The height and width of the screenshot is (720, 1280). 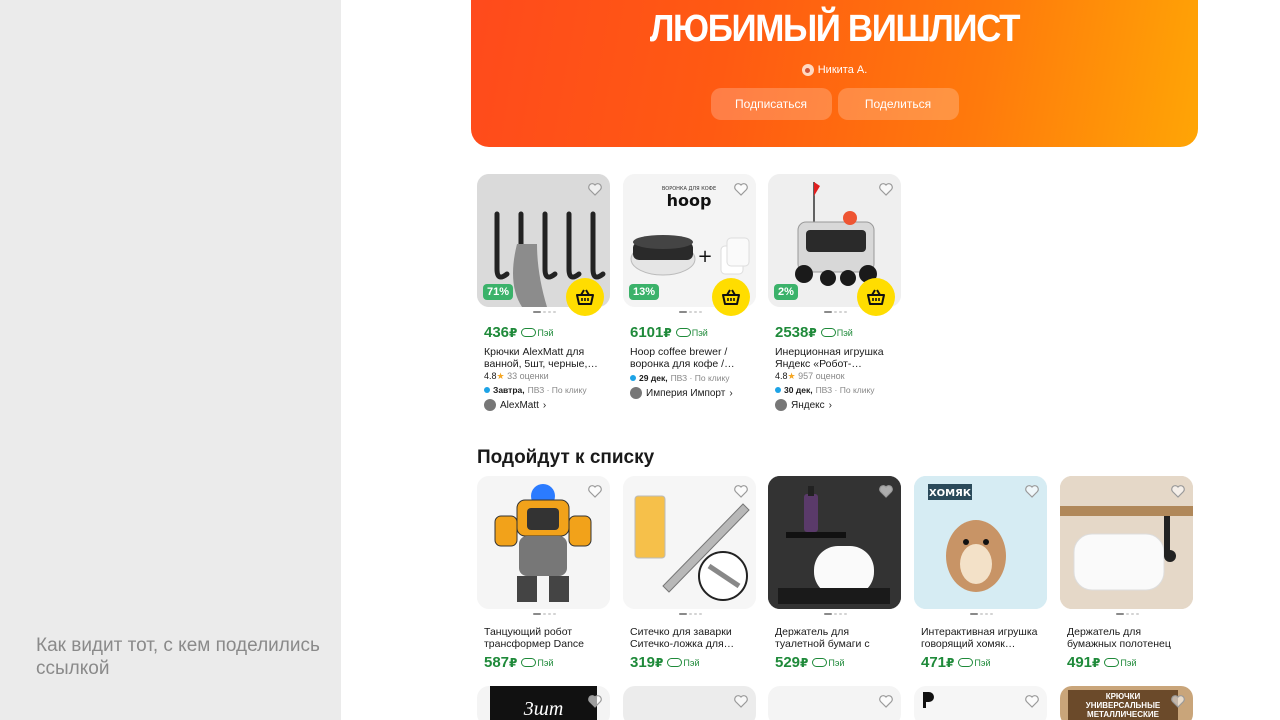 What do you see at coordinates (644, 292) in the screenshot?
I see `discount-badge: 13%` at bounding box center [644, 292].